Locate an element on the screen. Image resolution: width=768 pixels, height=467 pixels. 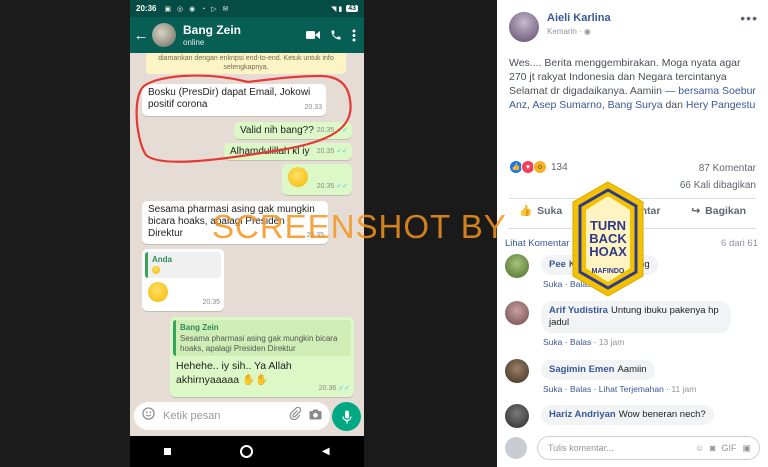
gif-icon: GIF is located at coordinates (728, 448).